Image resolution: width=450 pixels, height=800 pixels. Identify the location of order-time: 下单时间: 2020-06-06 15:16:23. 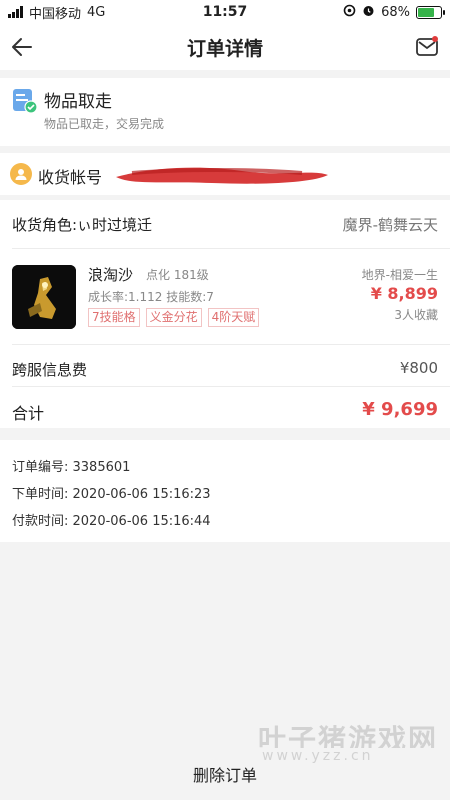
(111, 494).